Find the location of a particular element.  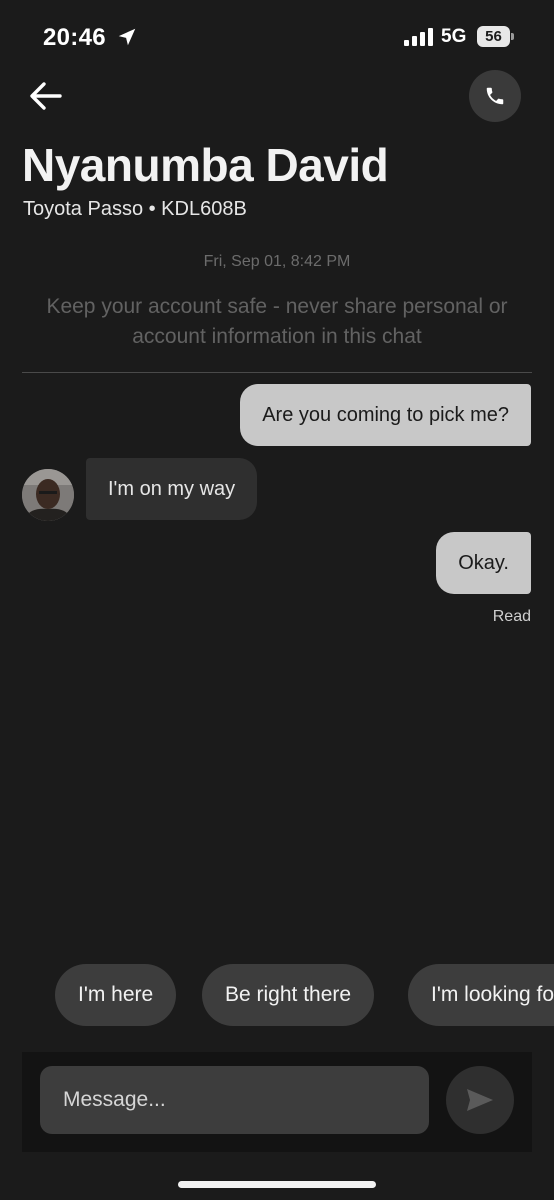

battery-level: 56 is located at coordinates (493, 36).